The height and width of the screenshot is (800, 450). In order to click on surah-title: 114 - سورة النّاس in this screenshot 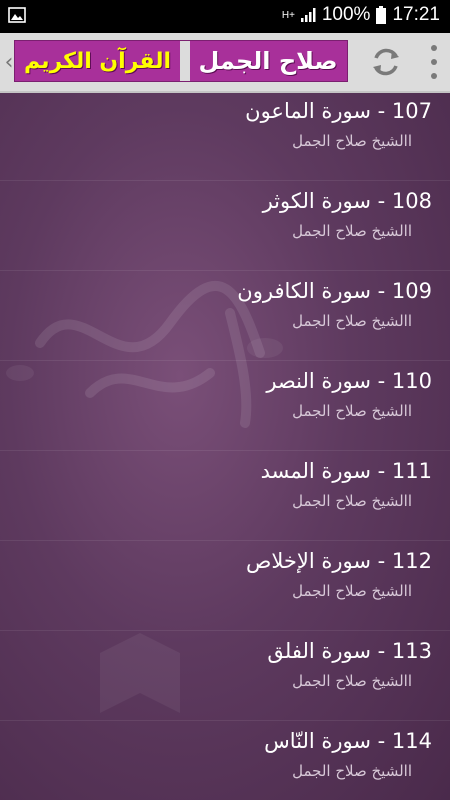, I will do `click(348, 741)`.